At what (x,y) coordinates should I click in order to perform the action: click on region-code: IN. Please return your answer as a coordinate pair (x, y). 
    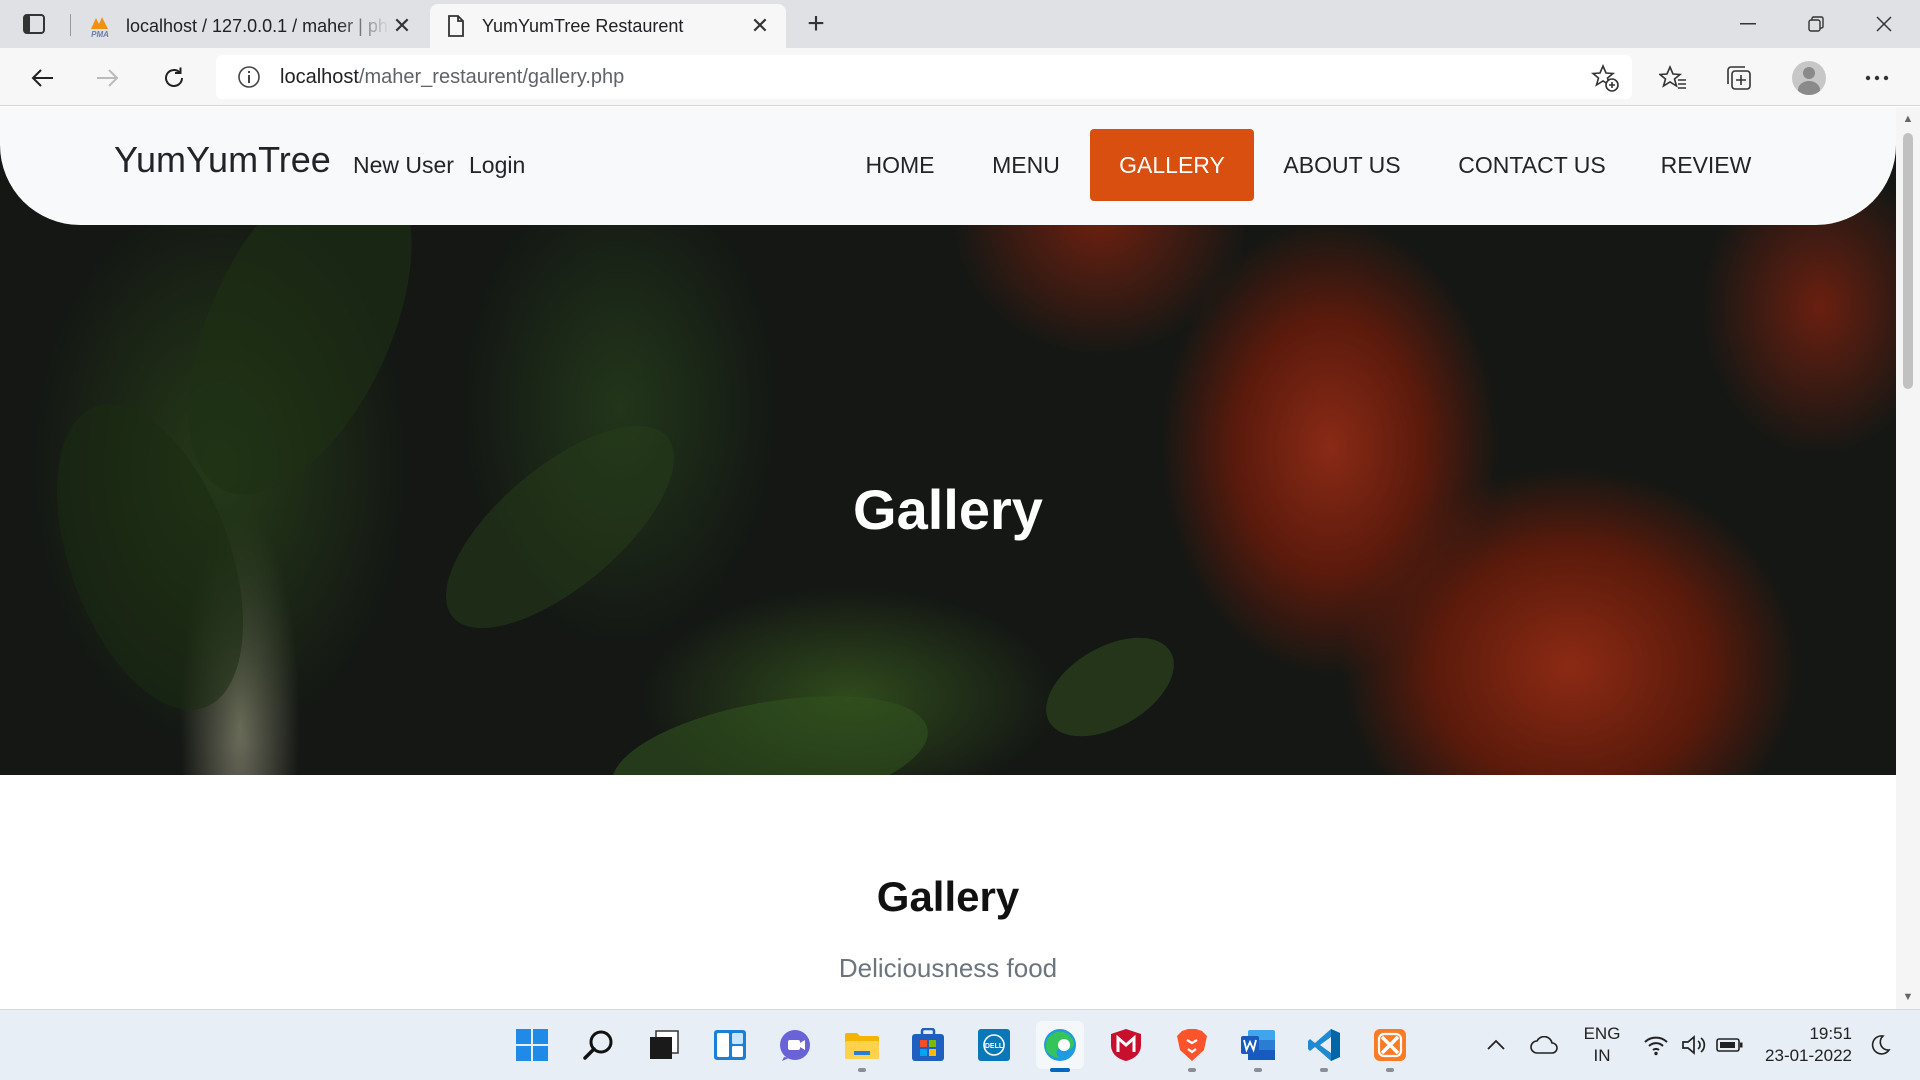
    Looking at the image, I should click on (1602, 1055).